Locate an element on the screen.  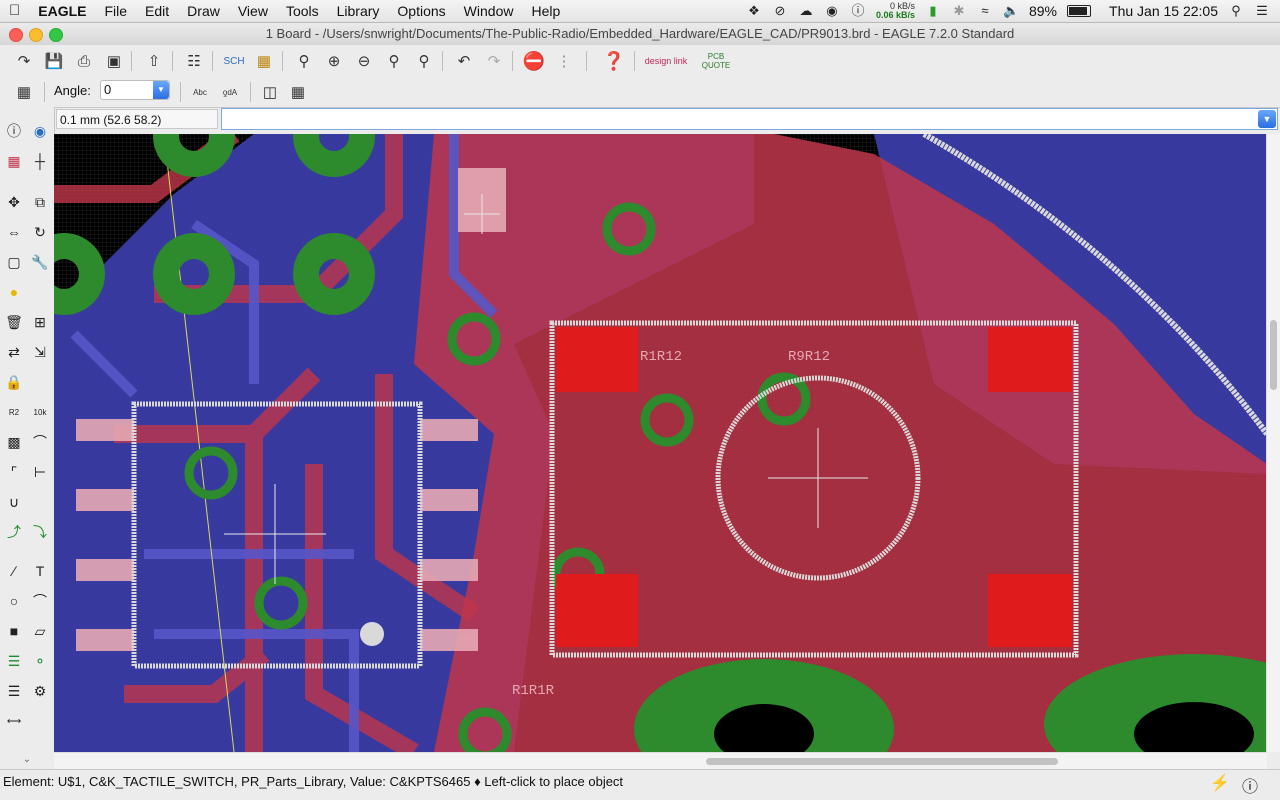
circle-tool-icon: ○ is located at coordinates (14, 601).